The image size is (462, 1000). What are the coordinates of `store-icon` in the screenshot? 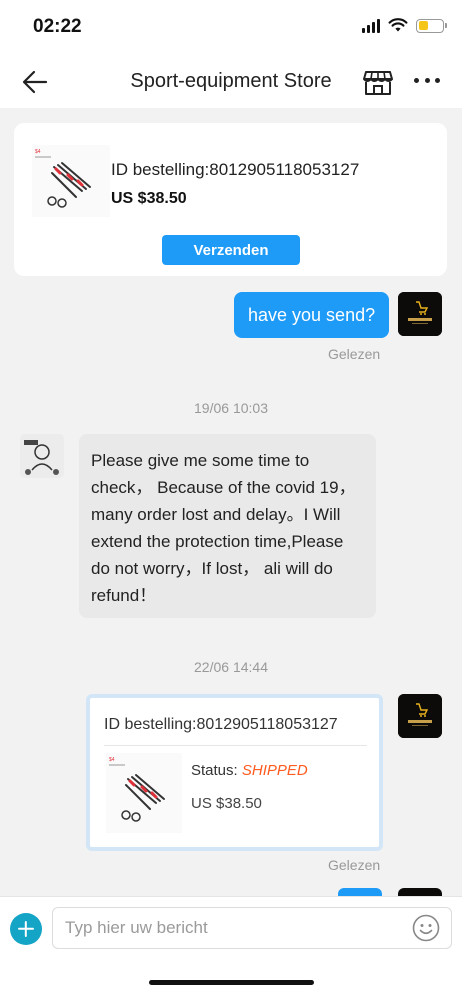 It's located at (378, 82).